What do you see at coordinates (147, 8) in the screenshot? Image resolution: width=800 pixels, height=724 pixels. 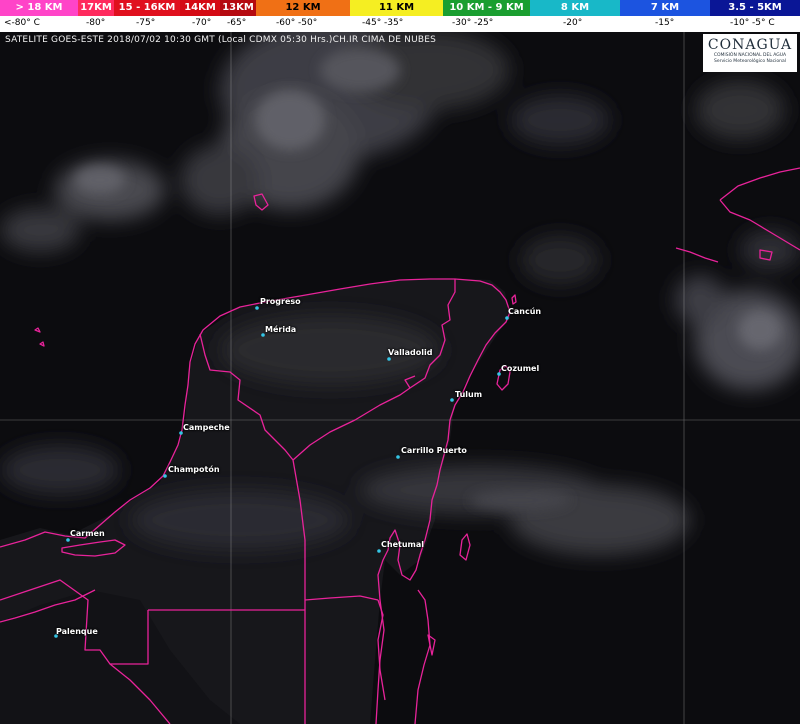 I see `legend-band-15-16km: 15 - 16KM` at bounding box center [147, 8].